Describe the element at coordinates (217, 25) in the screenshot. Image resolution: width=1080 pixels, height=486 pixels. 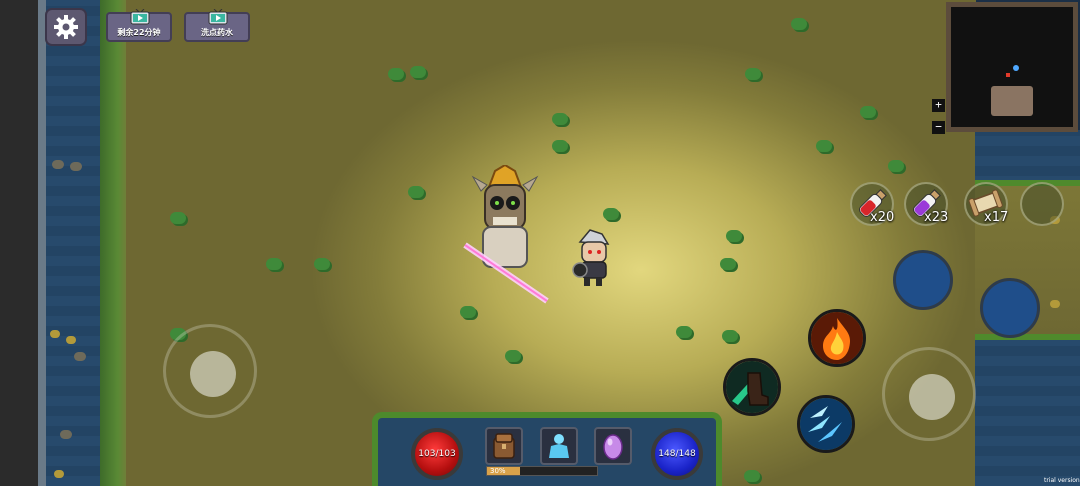
I see `ad-respec-potion-button: 洗点药水` at that location.